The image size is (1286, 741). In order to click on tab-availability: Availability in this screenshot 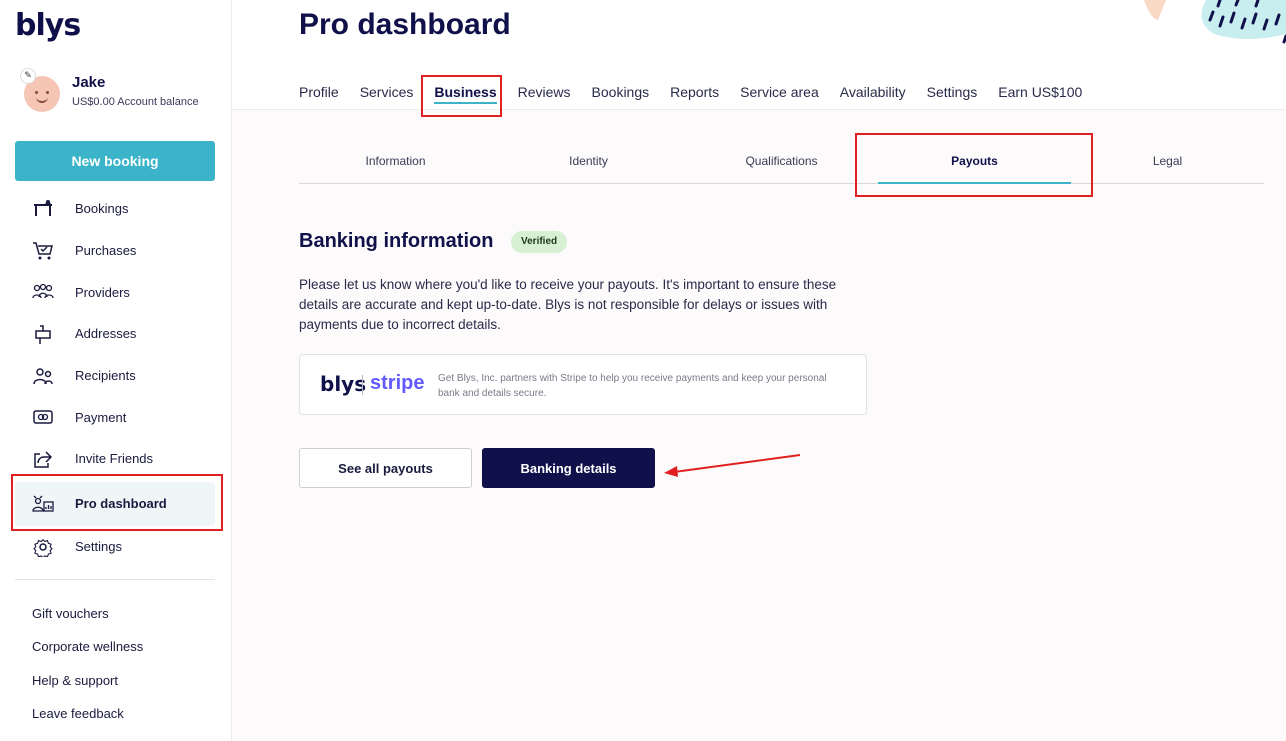, I will do `click(873, 94)`.